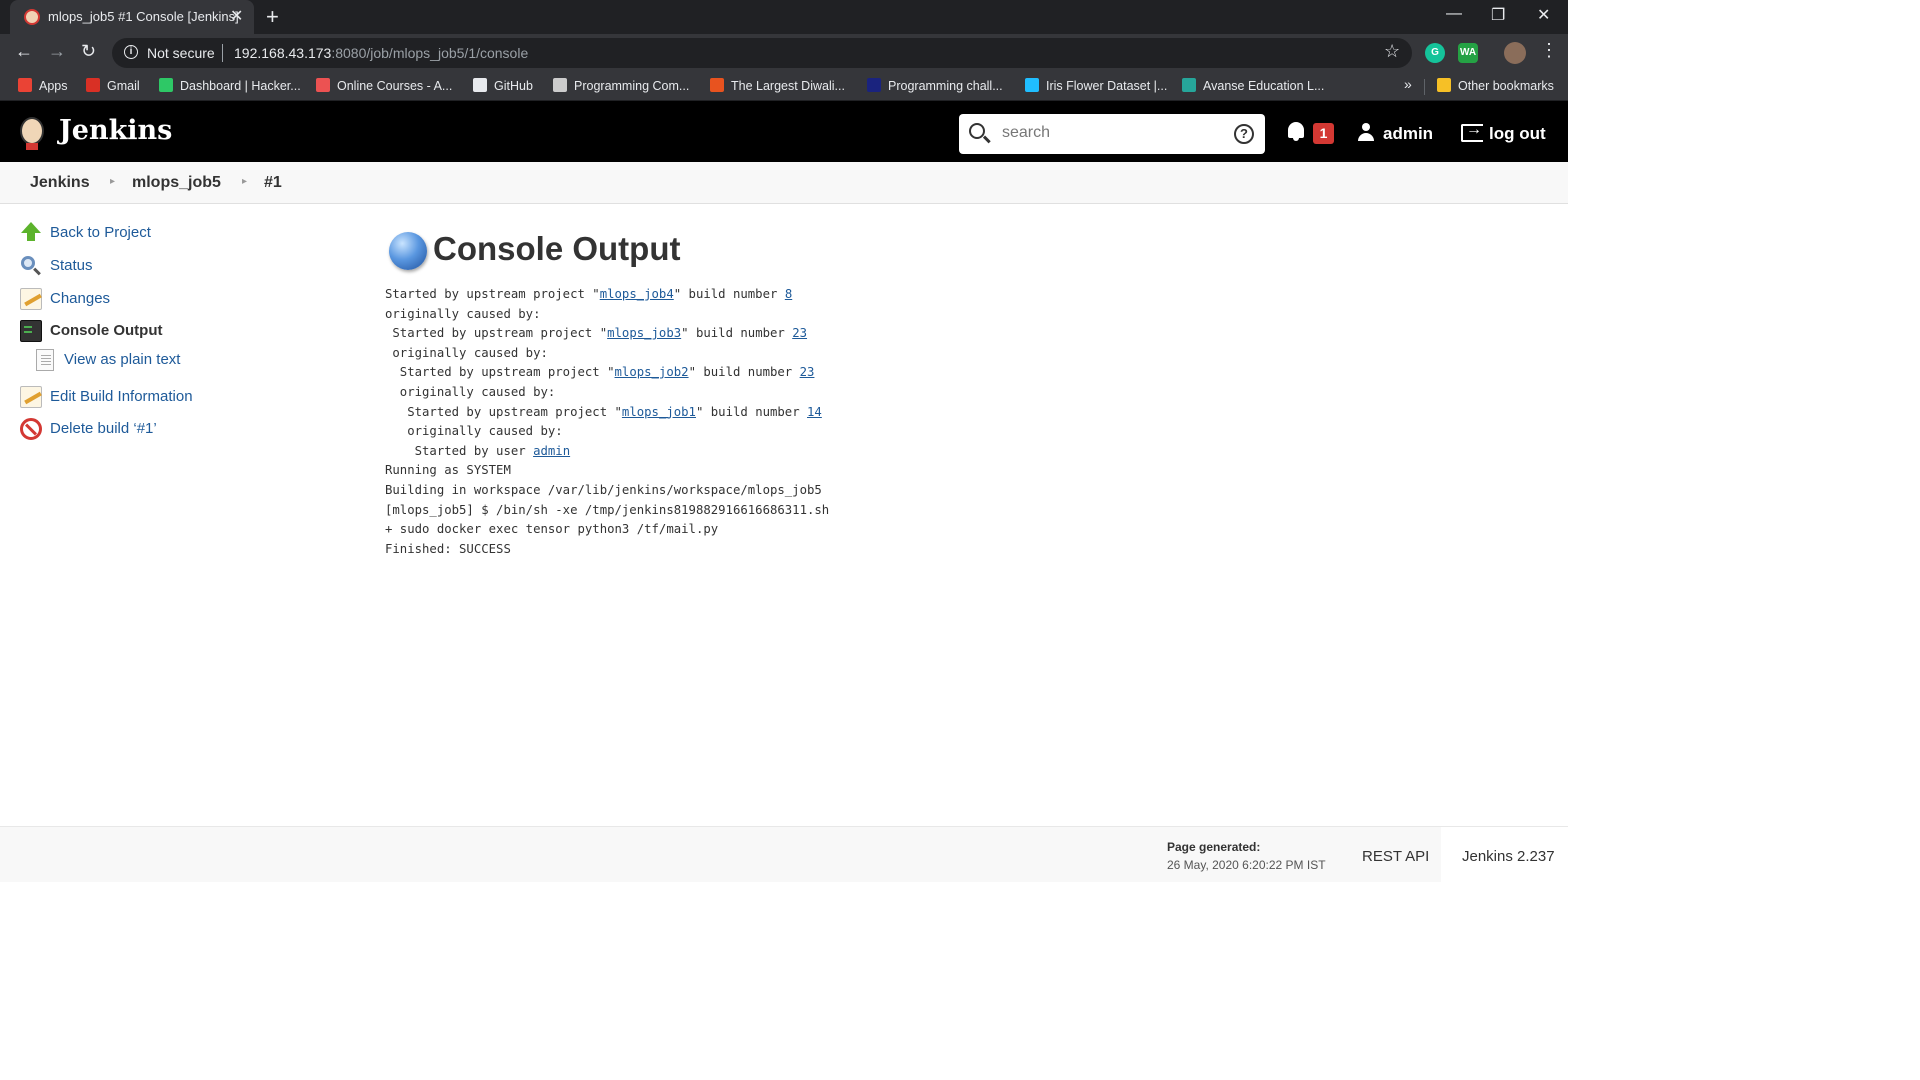  What do you see at coordinates (784, 131) in the screenshot?
I see `jenkins-header: Jenkins ? 1 admin log out` at bounding box center [784, 131].